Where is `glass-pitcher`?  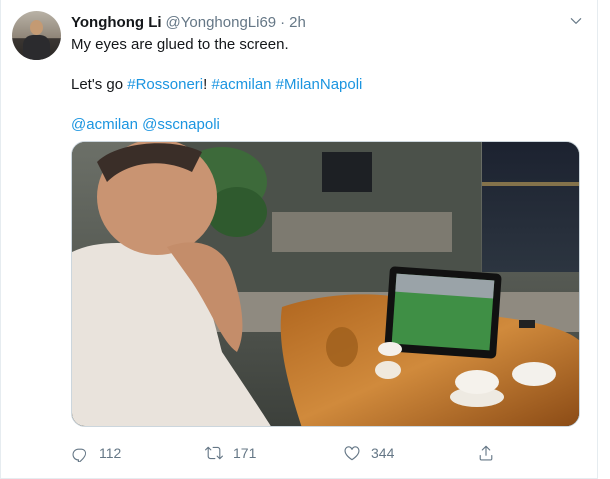 glass-pitcher is located at coordinates (342, 347).